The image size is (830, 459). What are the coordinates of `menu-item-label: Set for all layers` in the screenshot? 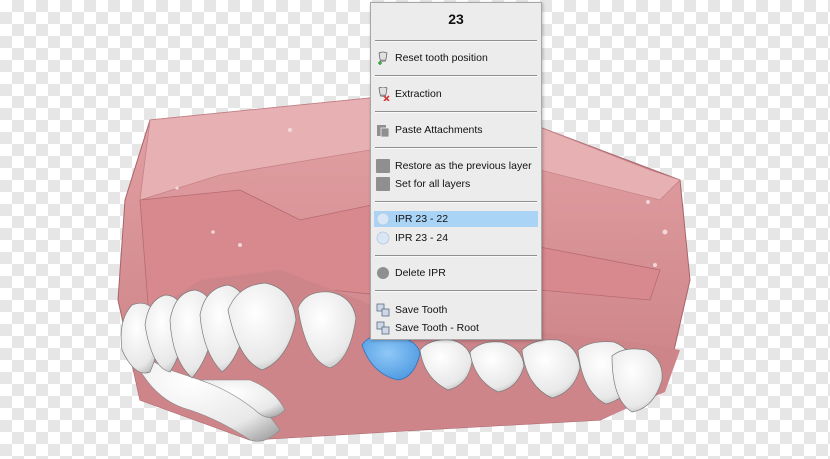 It's located at (433, 184).